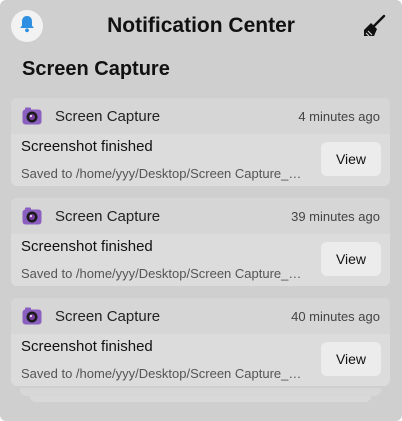  What do you see at coordinates (335, 216) in the screenshot?
I see `timestamp: 39 minutes ago` at bounding box center [335, 216].